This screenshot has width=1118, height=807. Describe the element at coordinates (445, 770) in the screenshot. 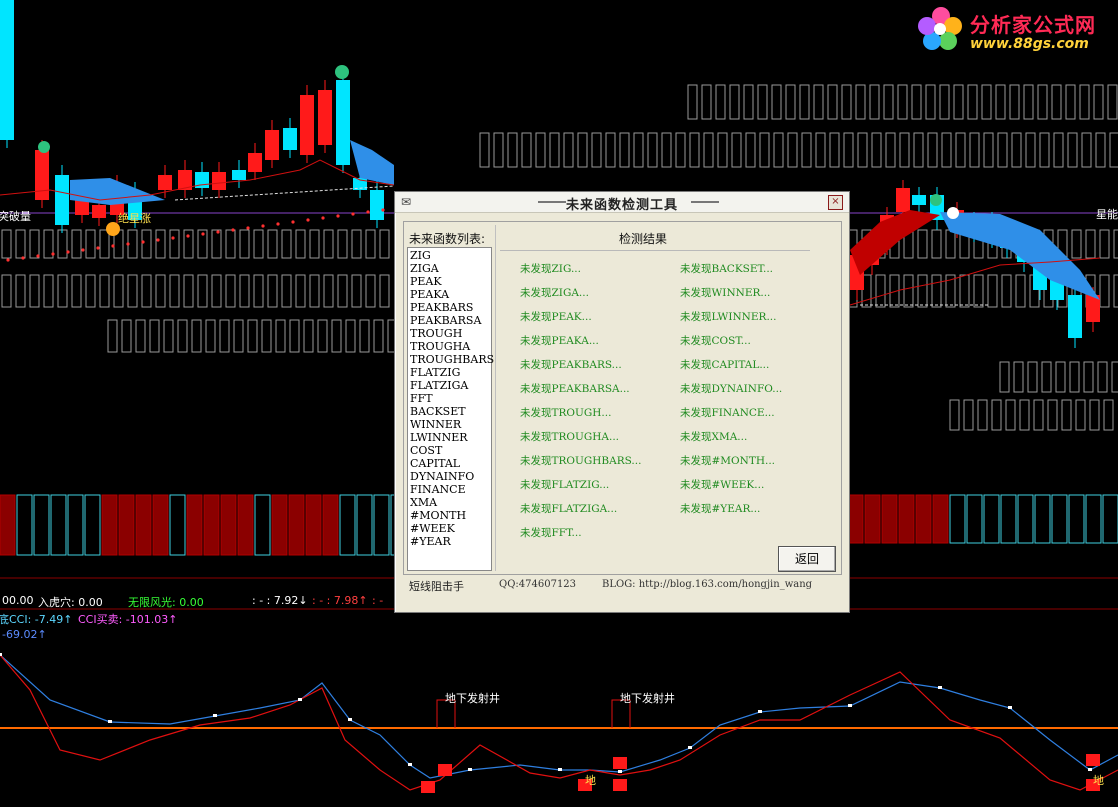

I see `signal-square` at that location.